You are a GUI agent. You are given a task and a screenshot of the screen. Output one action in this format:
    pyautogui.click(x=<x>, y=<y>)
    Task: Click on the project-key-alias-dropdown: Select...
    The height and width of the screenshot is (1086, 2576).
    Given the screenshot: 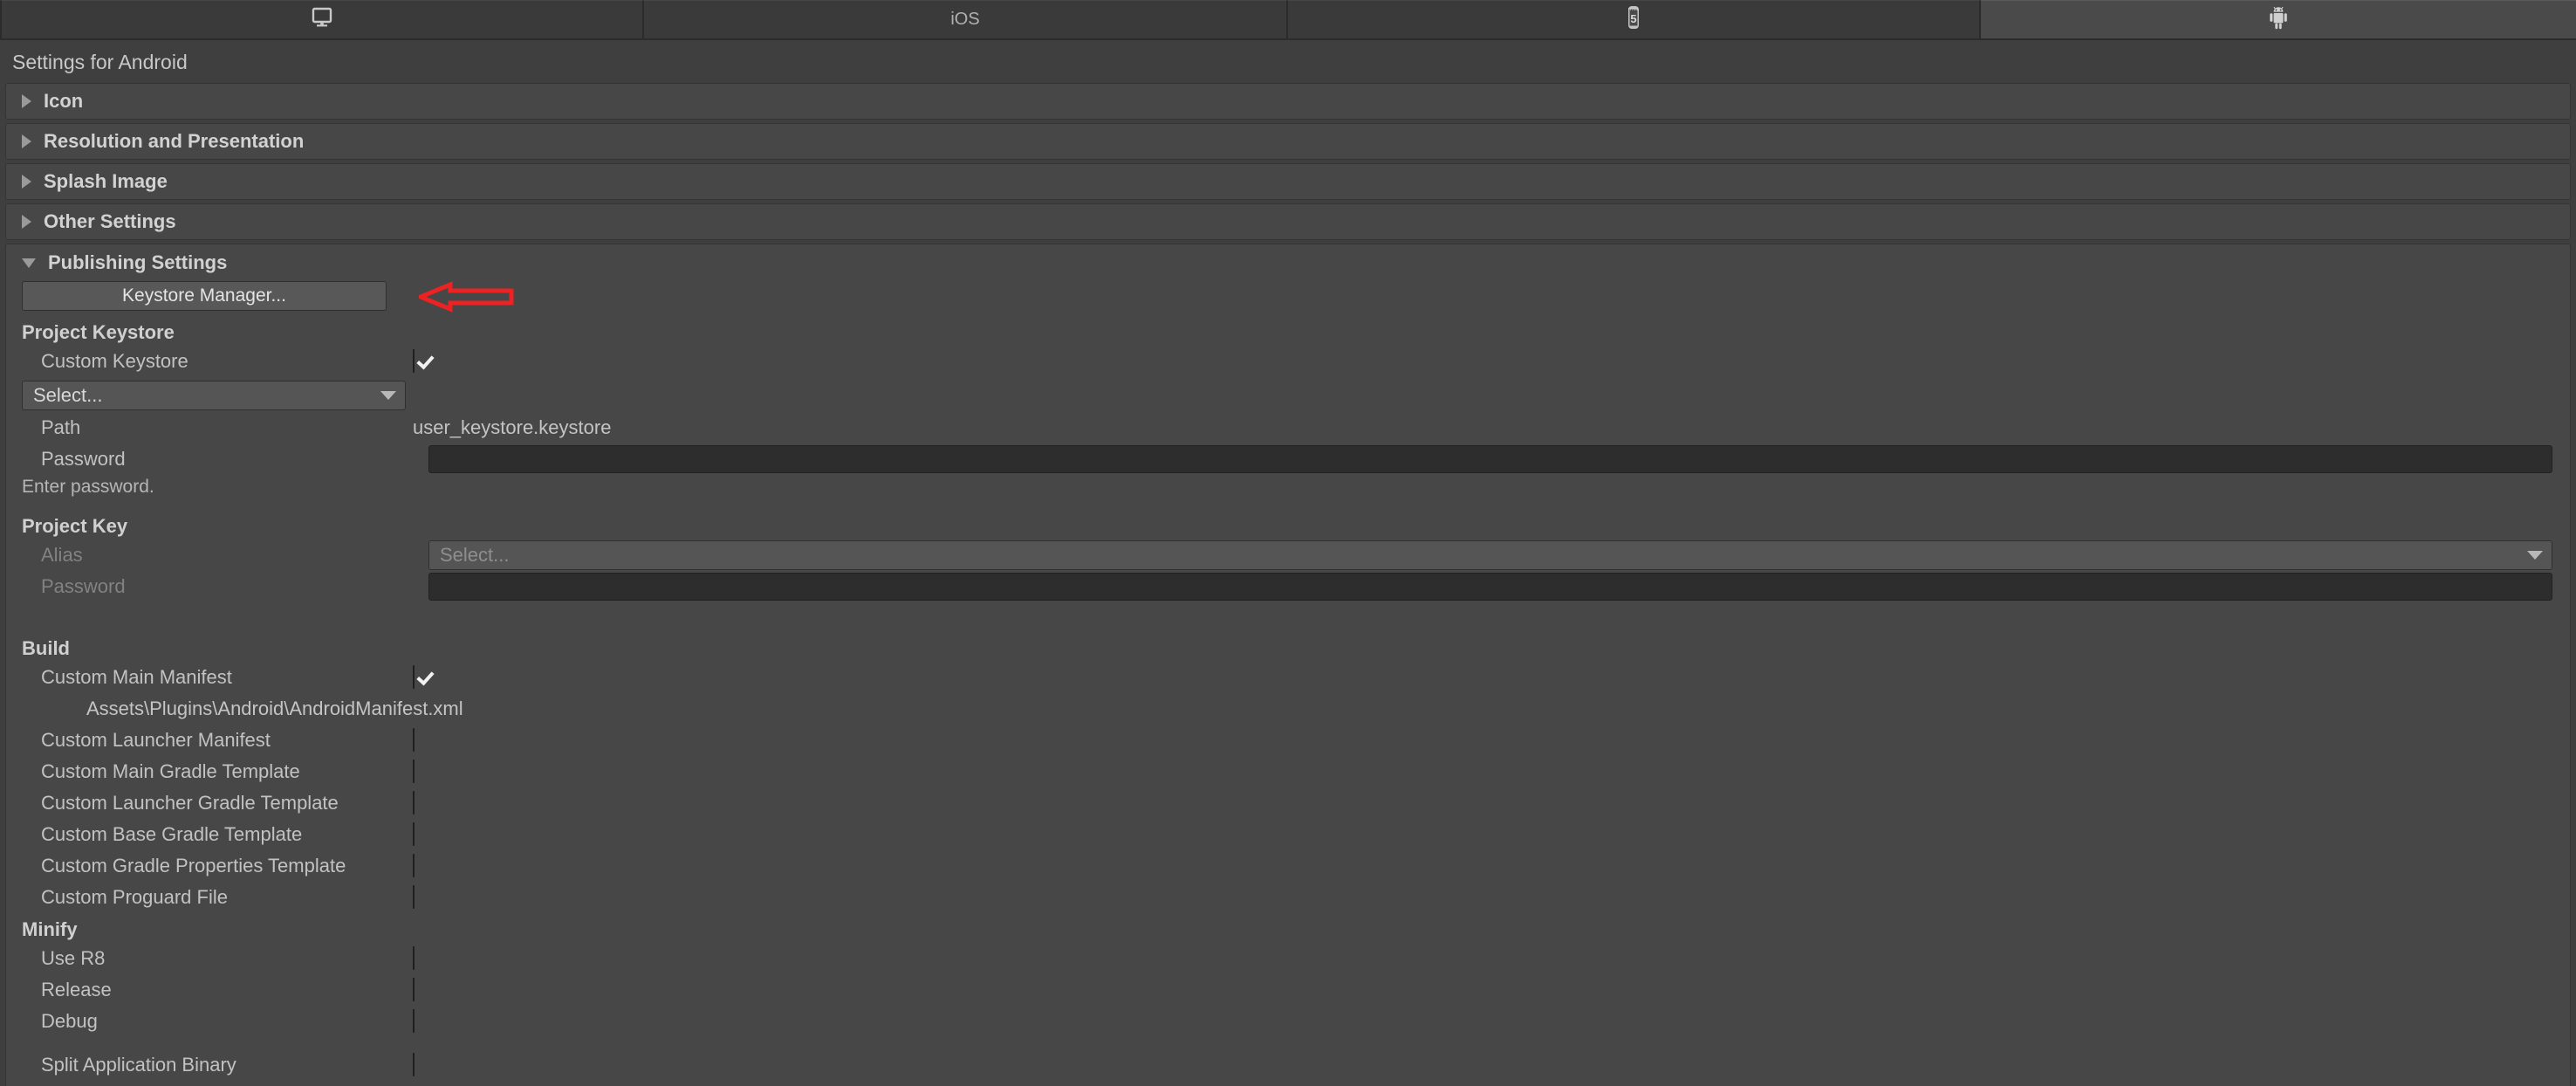 What is the action you would take?
    pyautogui.click(x=1490, y=555)
    